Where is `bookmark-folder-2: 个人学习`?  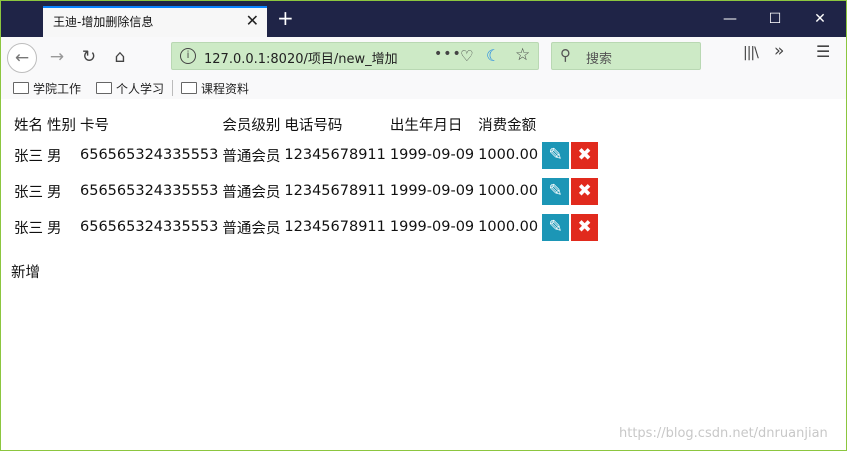 bookmark-folder-2: 个人学习 is located at coordinates (130, 88).